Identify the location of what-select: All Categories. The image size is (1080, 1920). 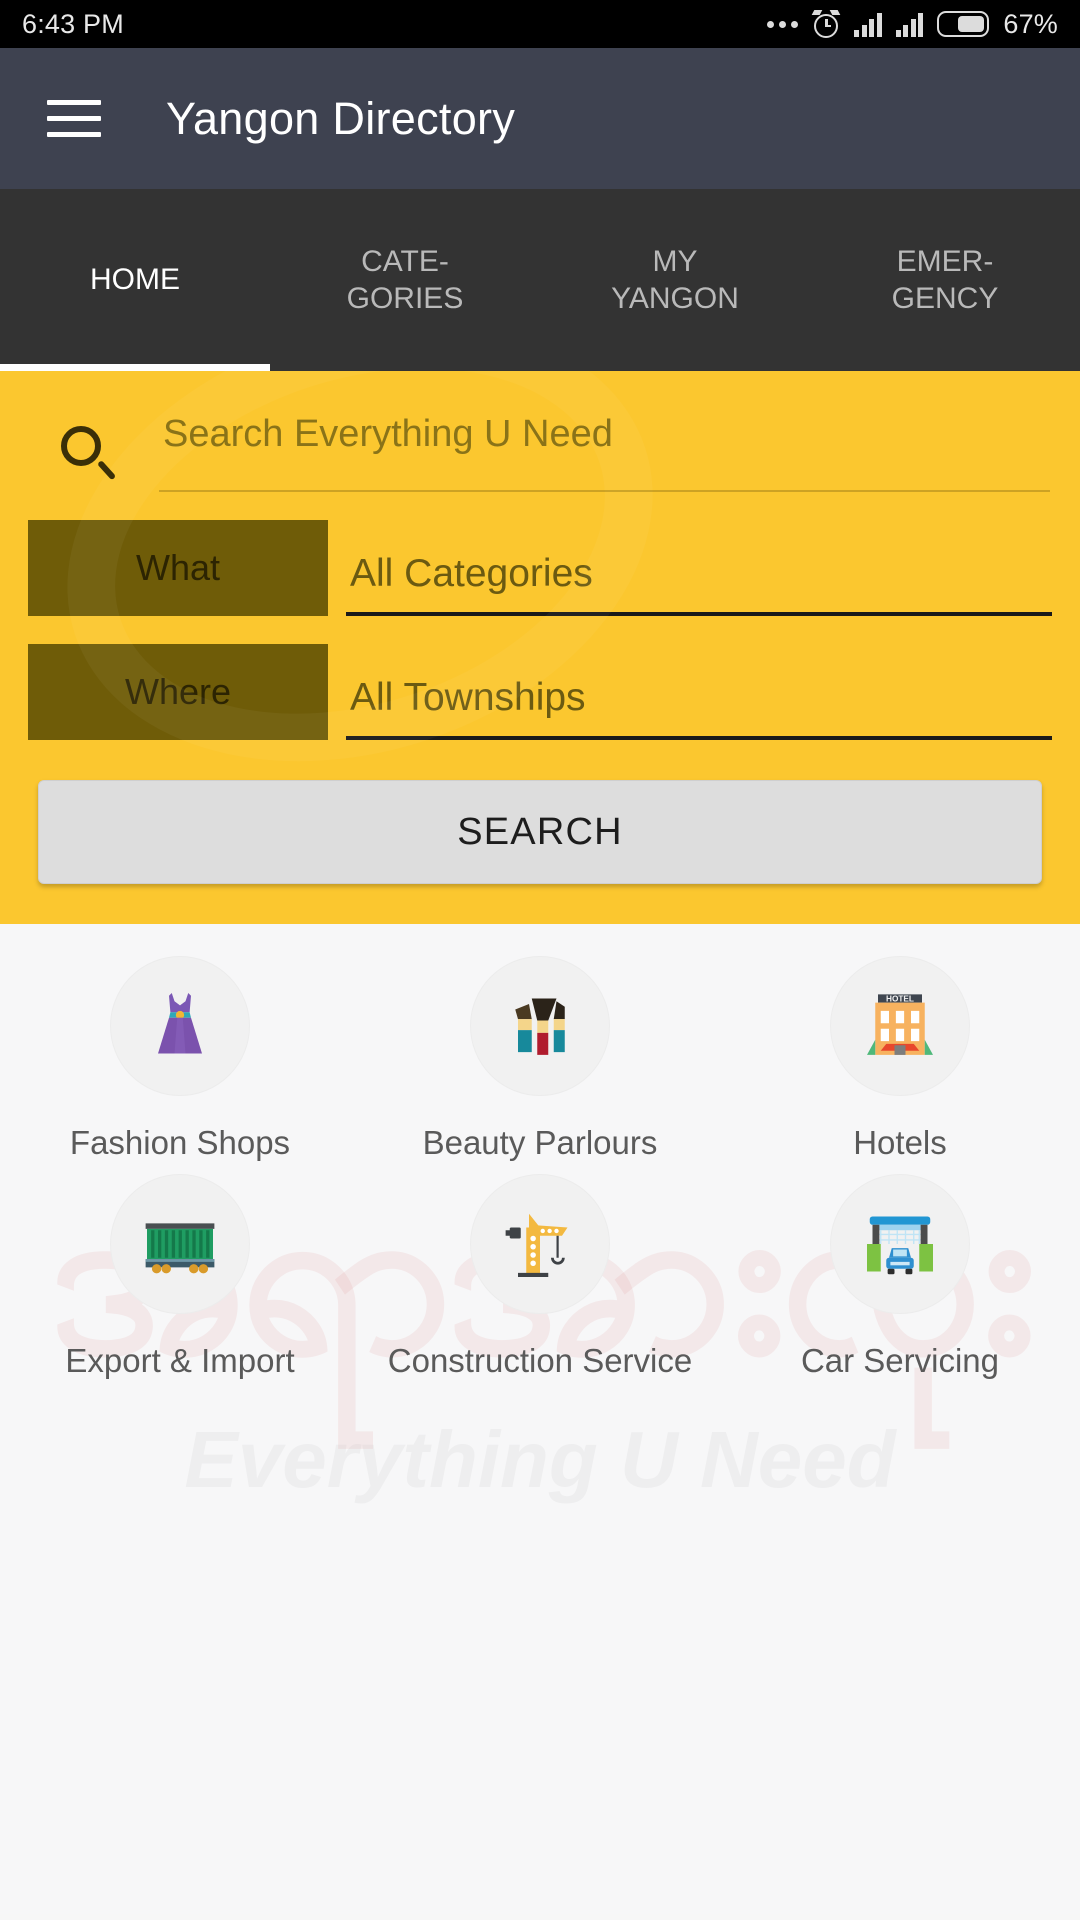
(699, 568).